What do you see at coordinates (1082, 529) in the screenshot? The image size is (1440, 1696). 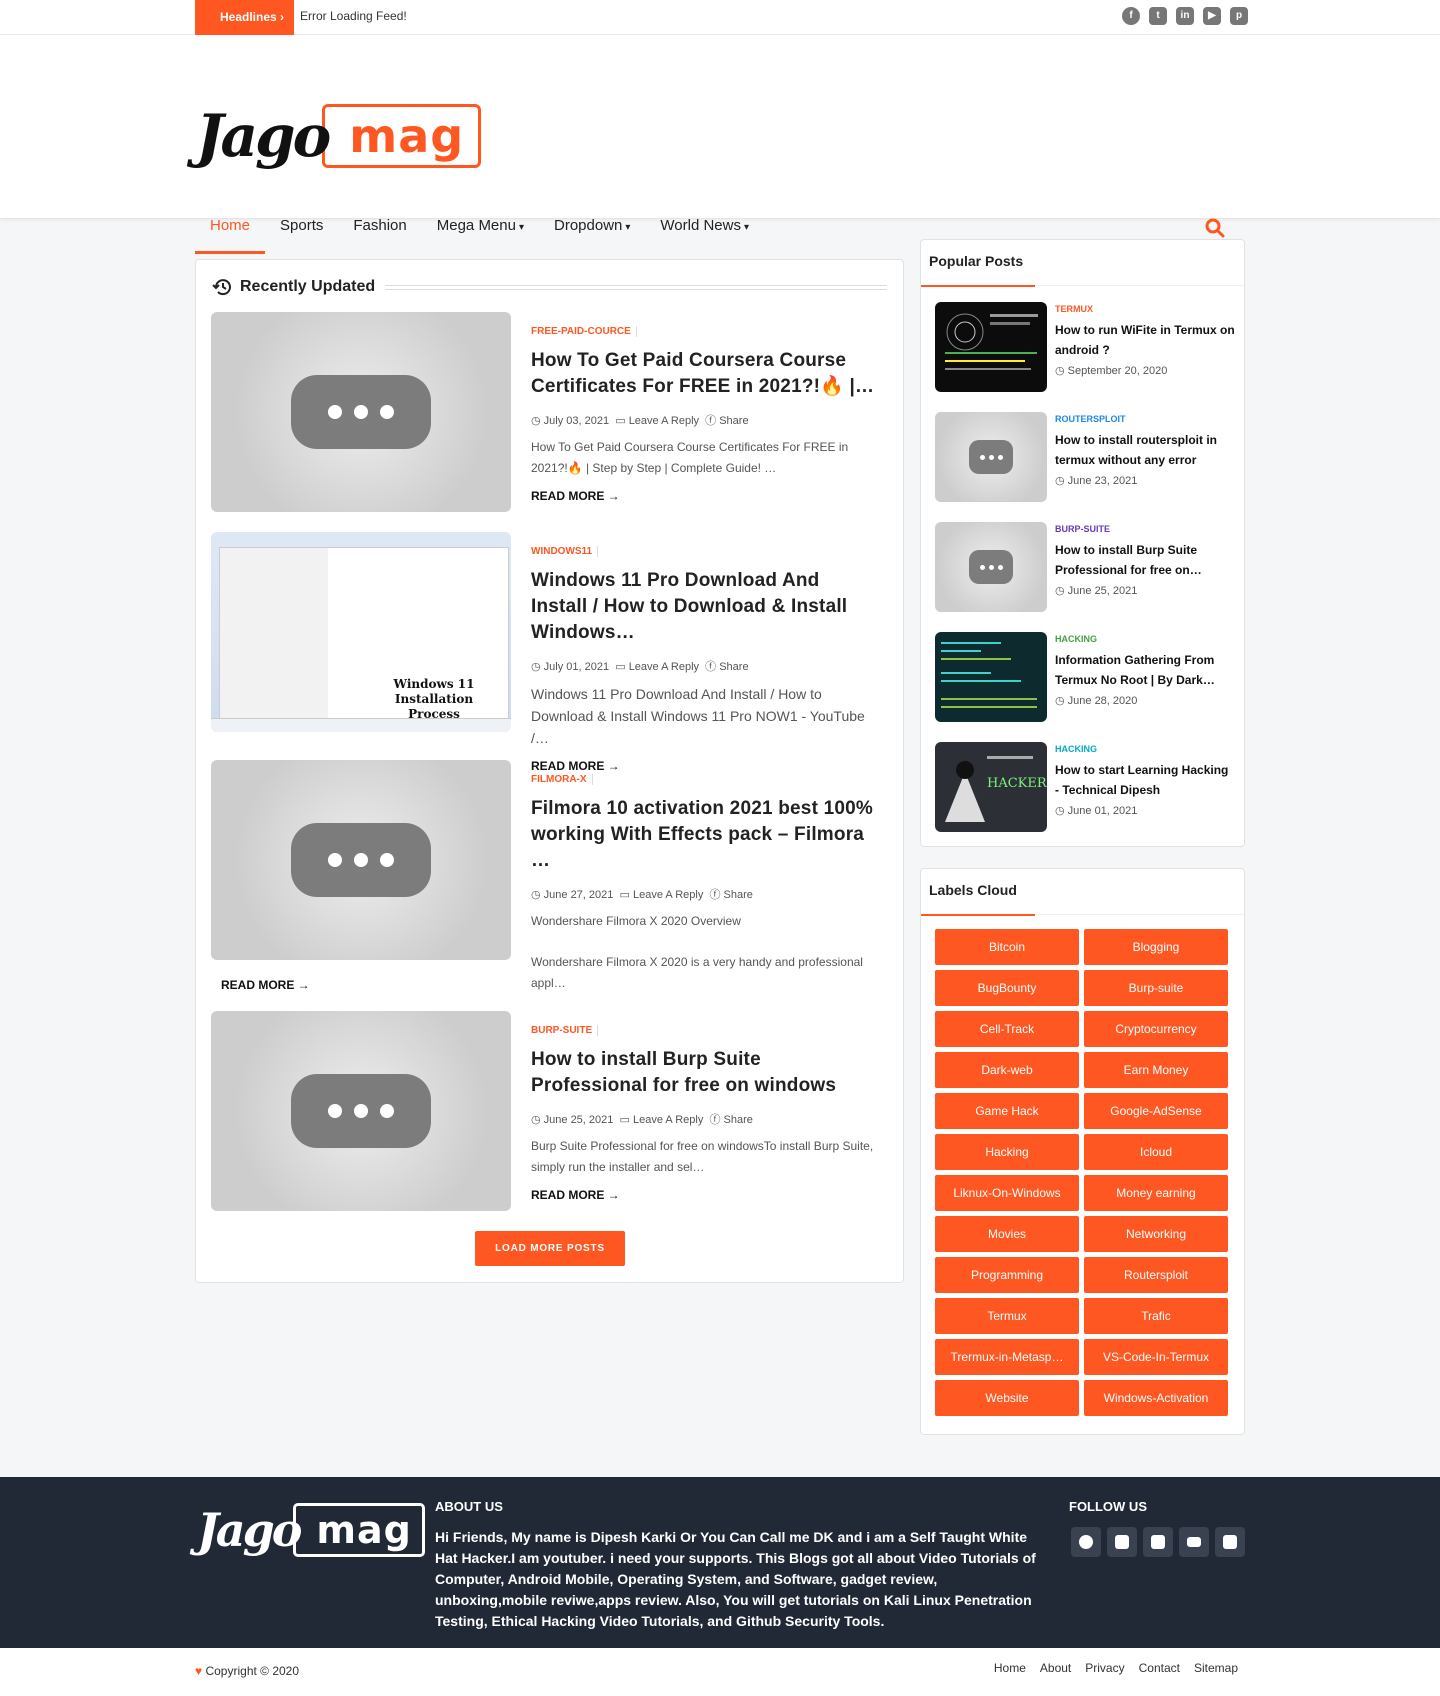 I see `popular-post-category: BURP-SUITE` at bounding box center [1082, 529].